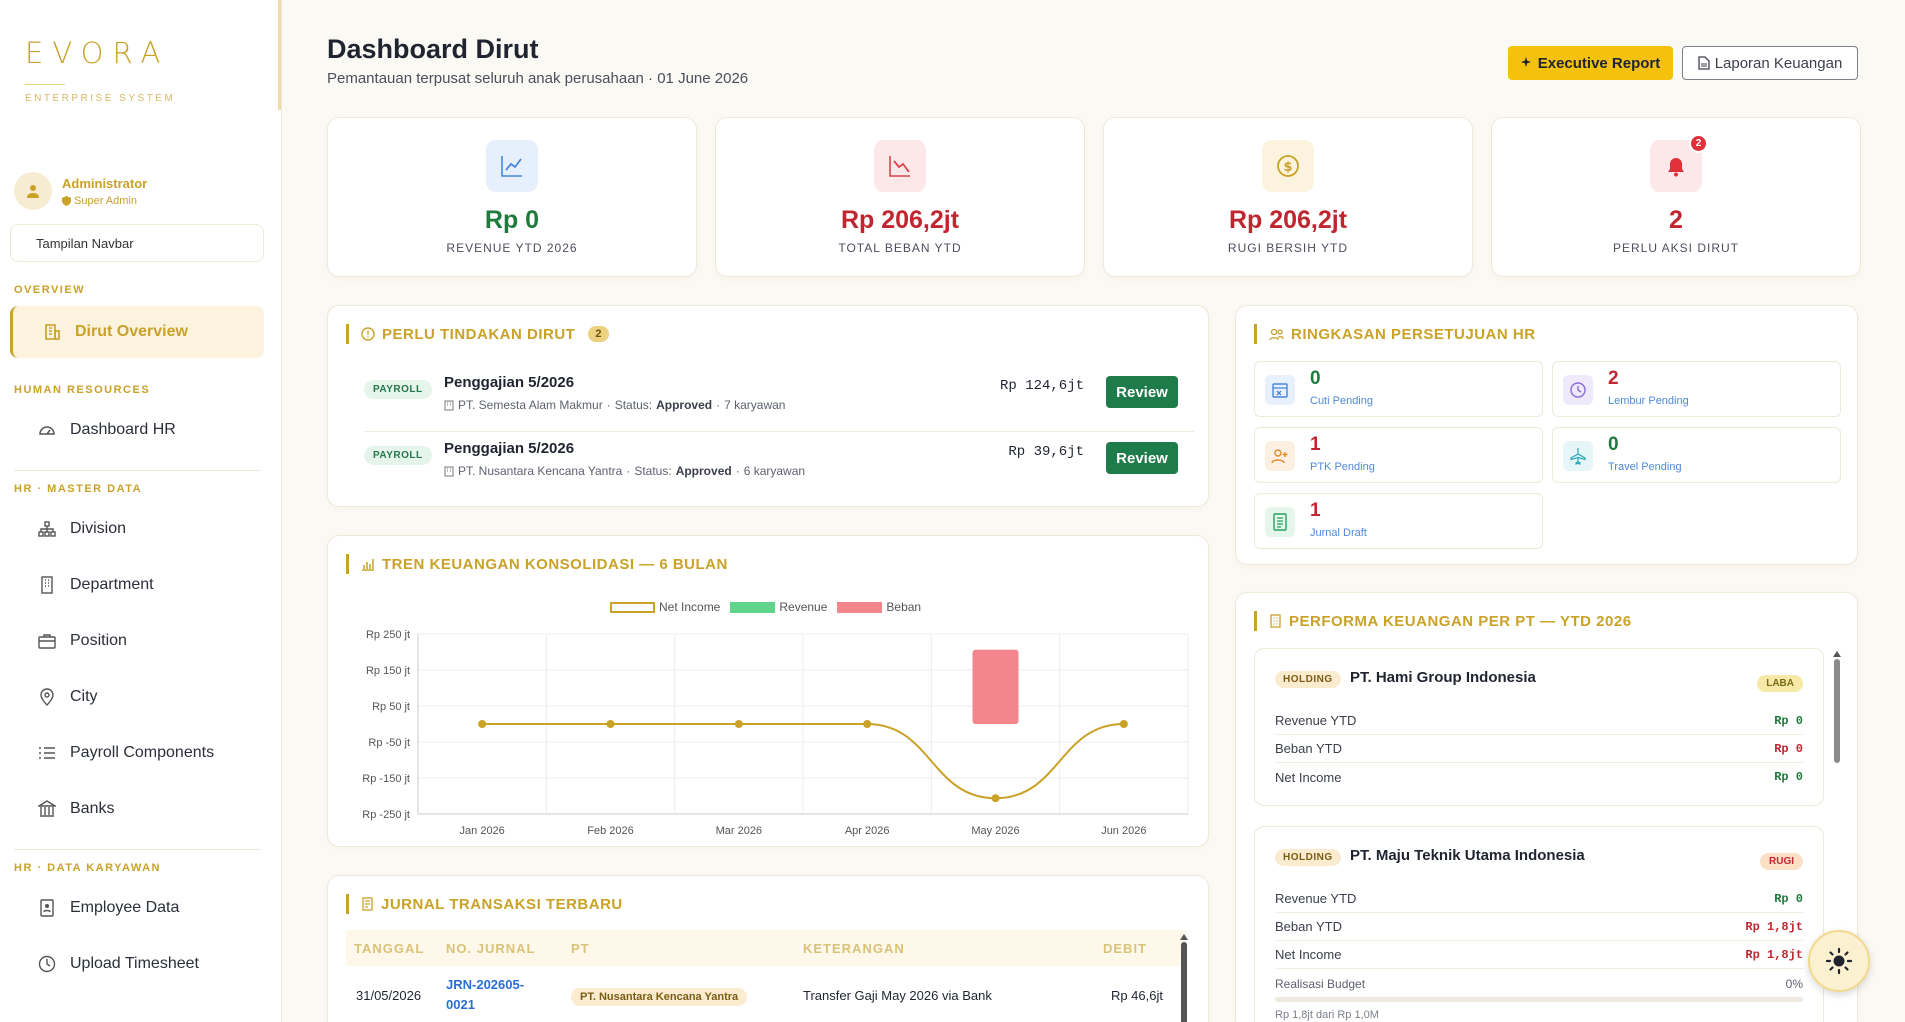 This screenshot has height=1022, width=1905. What do you see at coordinates (105, 183) in the screenshot?
I see `user-name: Administrator` at bounding box center [105, 183].